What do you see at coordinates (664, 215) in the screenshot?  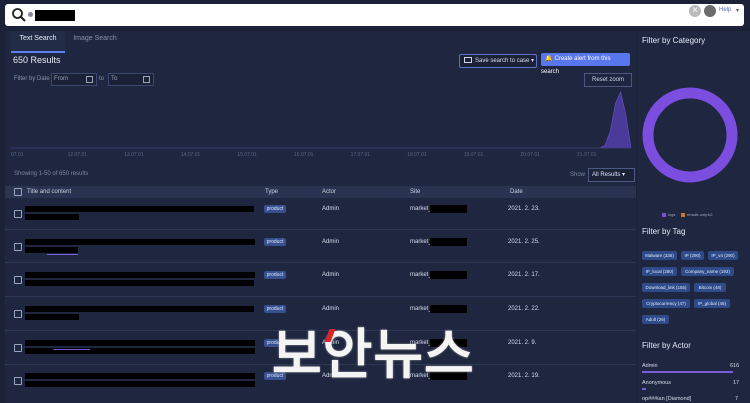 I see `legend-swatch` at bounding box center [664, 215].